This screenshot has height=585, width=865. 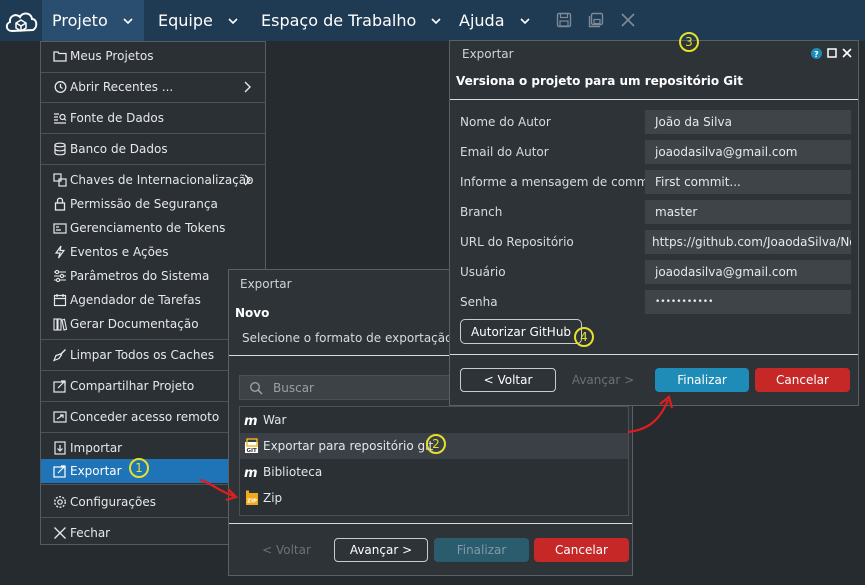 I want to click on menu-projeto-label: Projeto, so click(x=80, y=20).